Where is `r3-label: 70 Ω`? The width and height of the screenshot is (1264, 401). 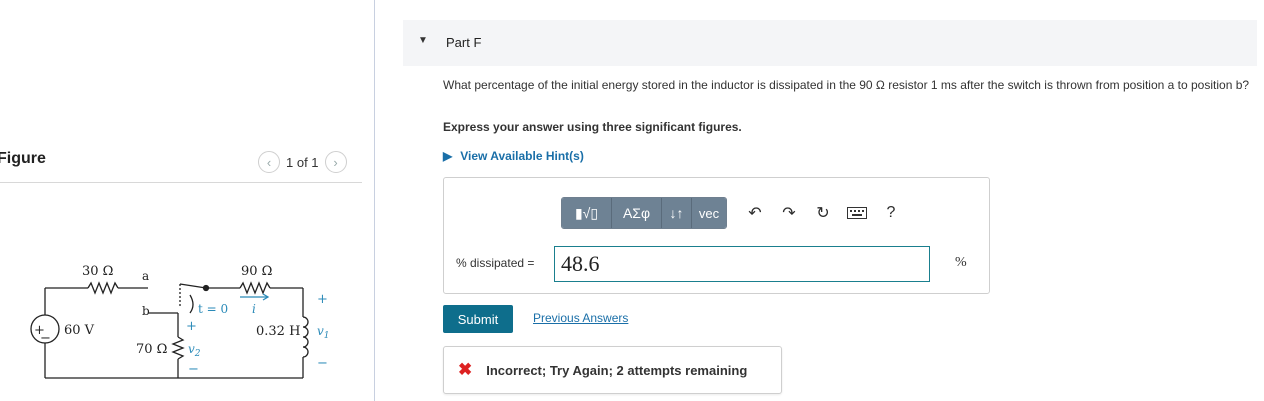
r3-label: 70 Ω is located at coordinates (151, 349).